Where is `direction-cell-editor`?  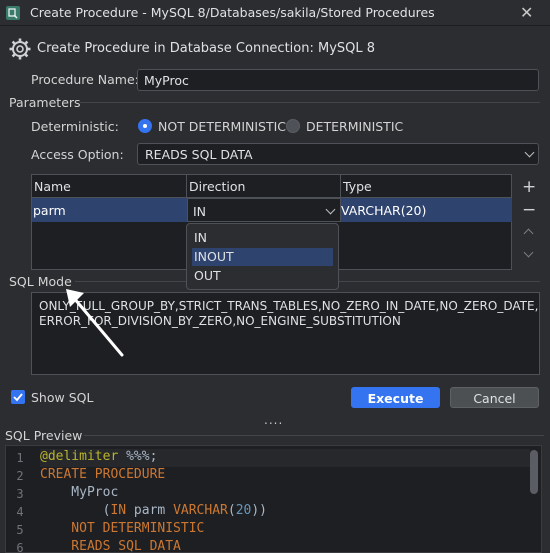
direction-cell-editor is located at coordinates (264, 210).